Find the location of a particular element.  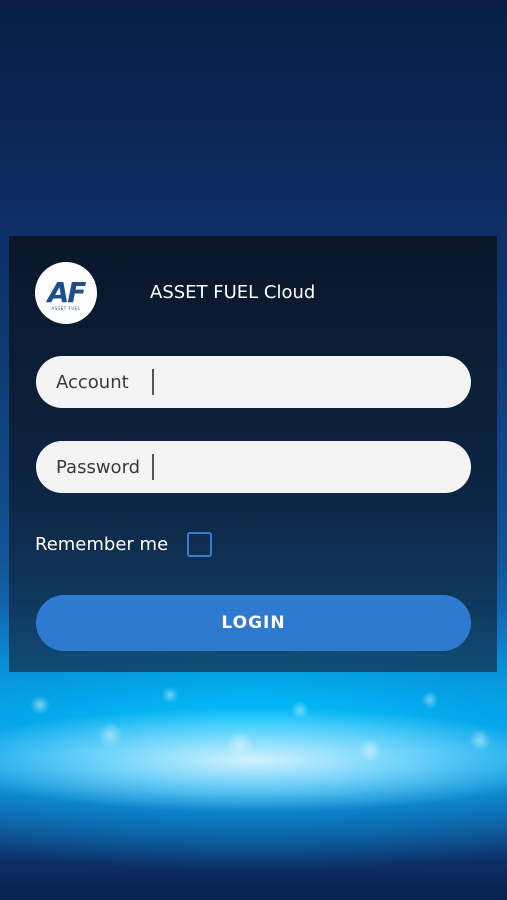

app-title: ASSET FUEL Cloud is located at coordinates (233, 292).